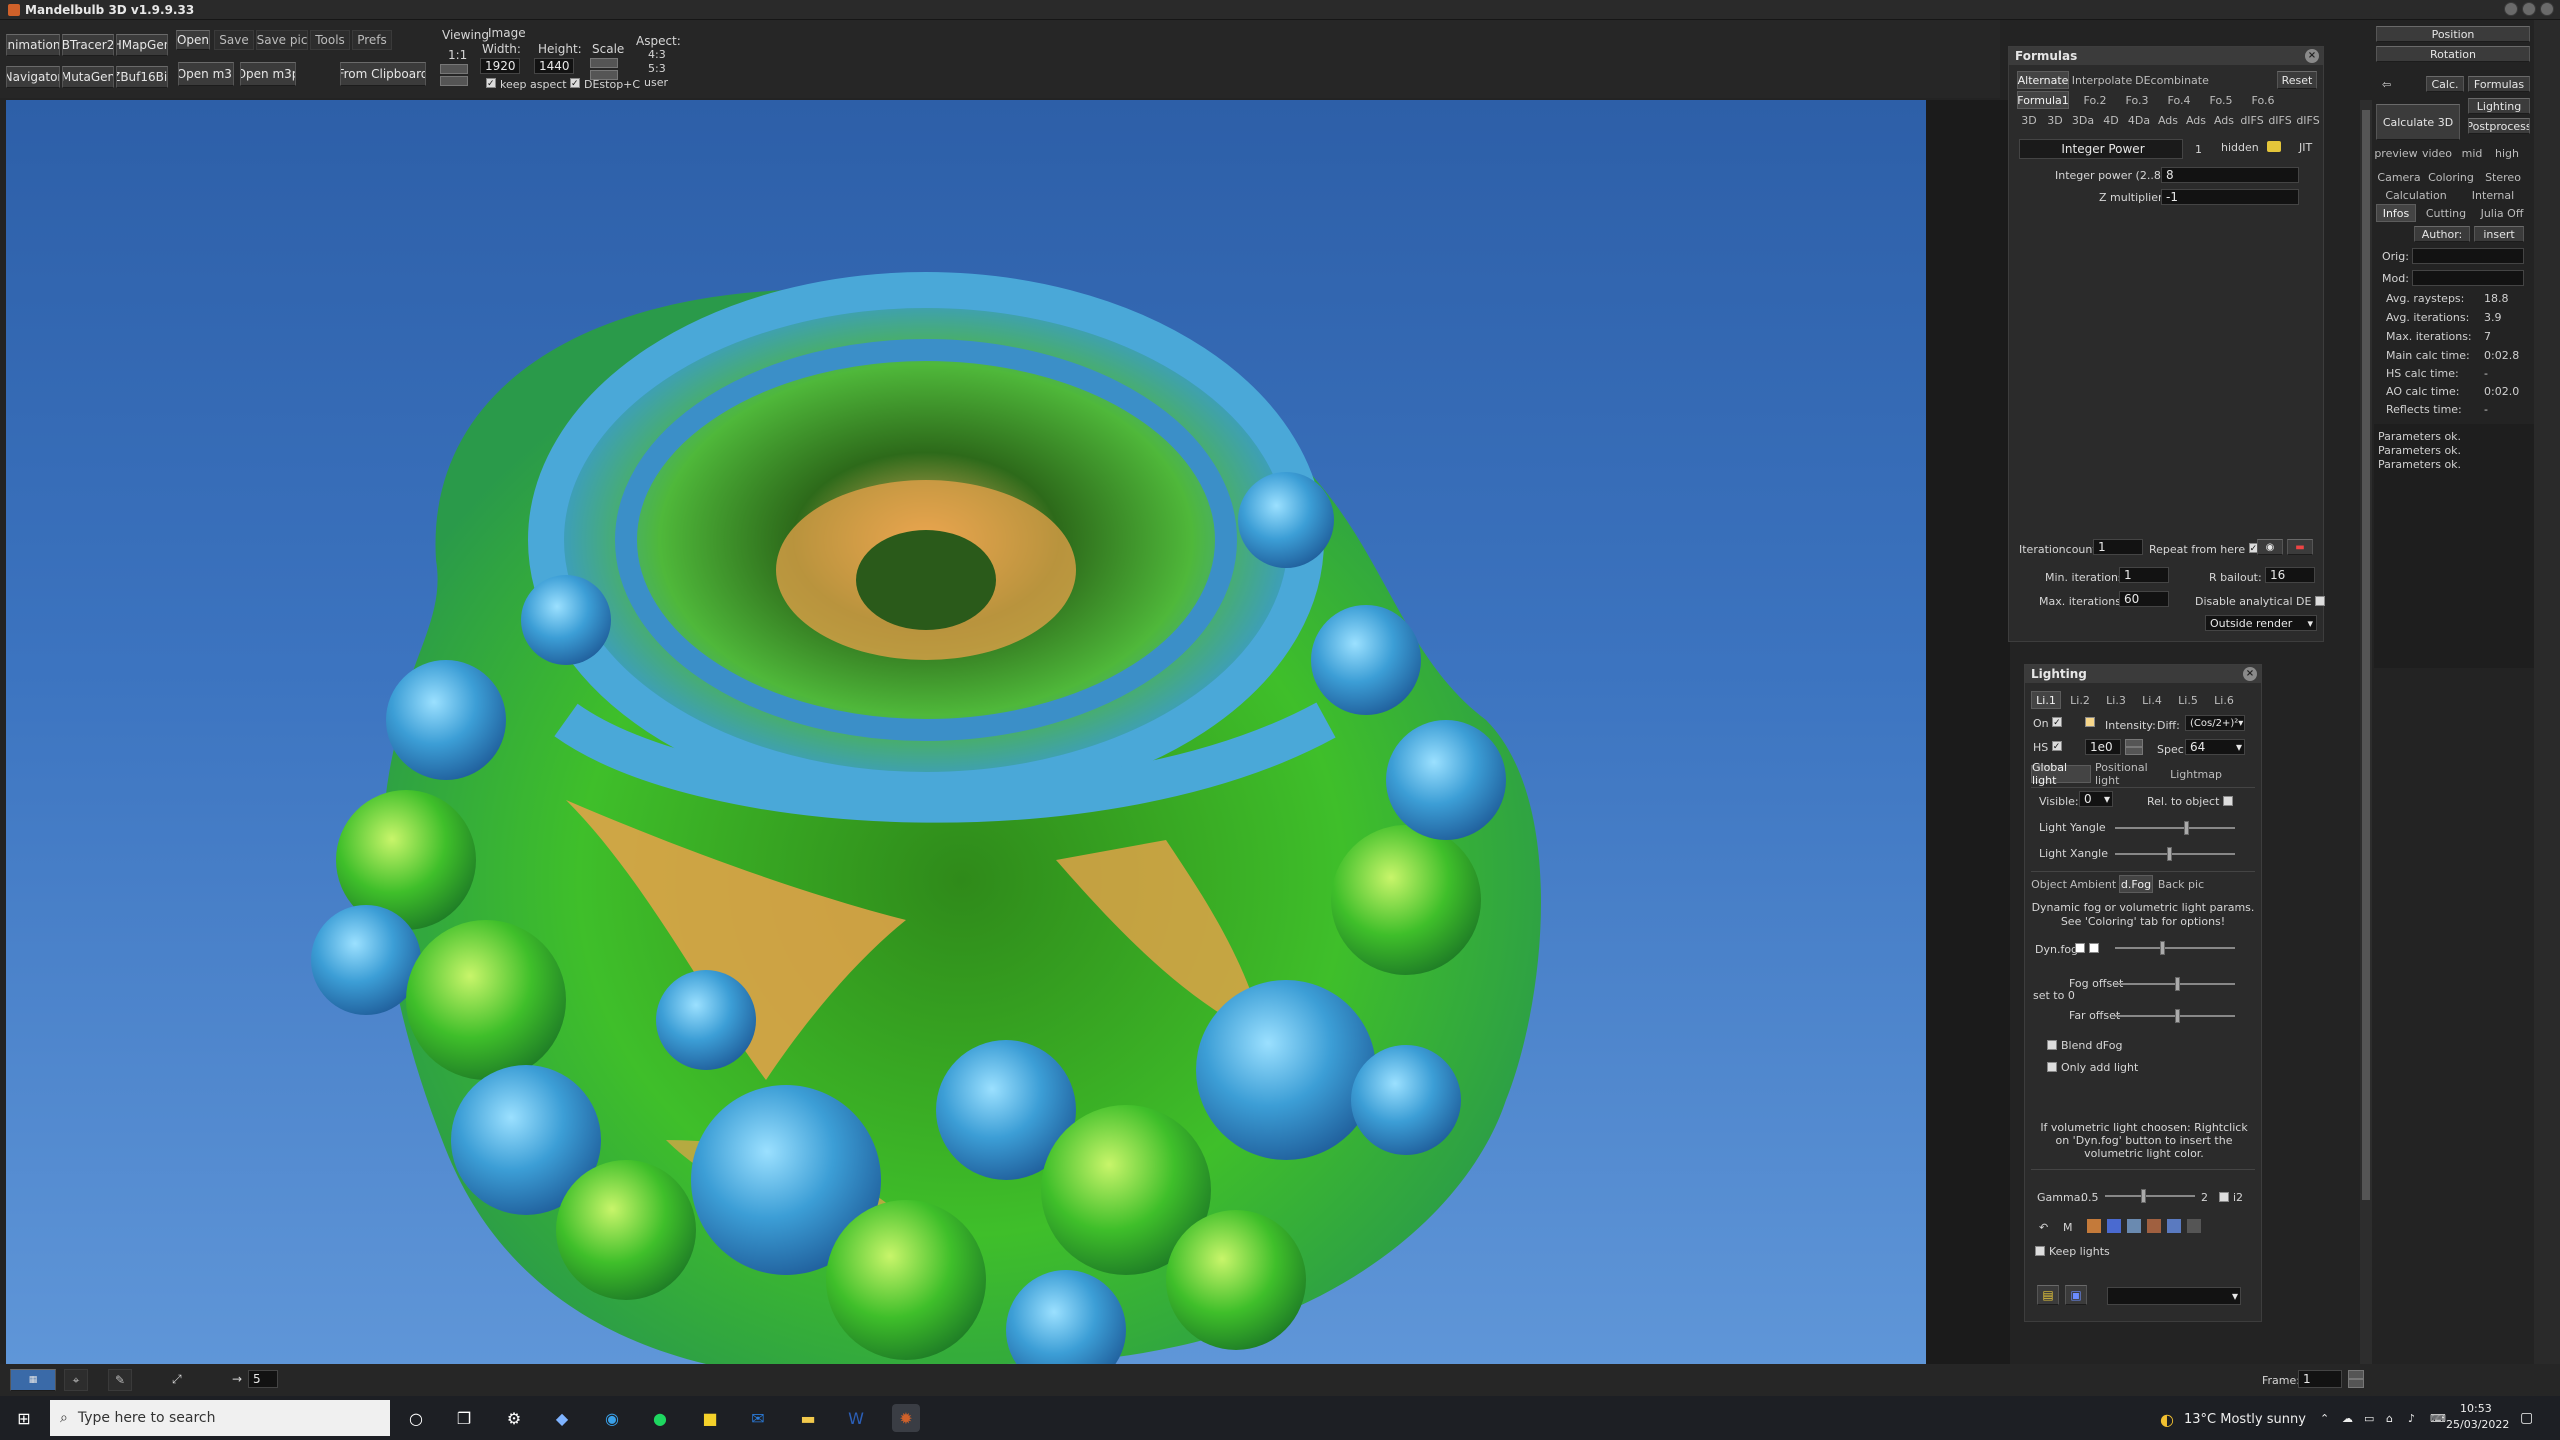 This screenshot has width=2560, height=1440. What do you see at coordinates (220, 1418) in the screenshot?
I see `taskbar-search-box: ⌕ Type here to search` at bounding box center [220, 1418].